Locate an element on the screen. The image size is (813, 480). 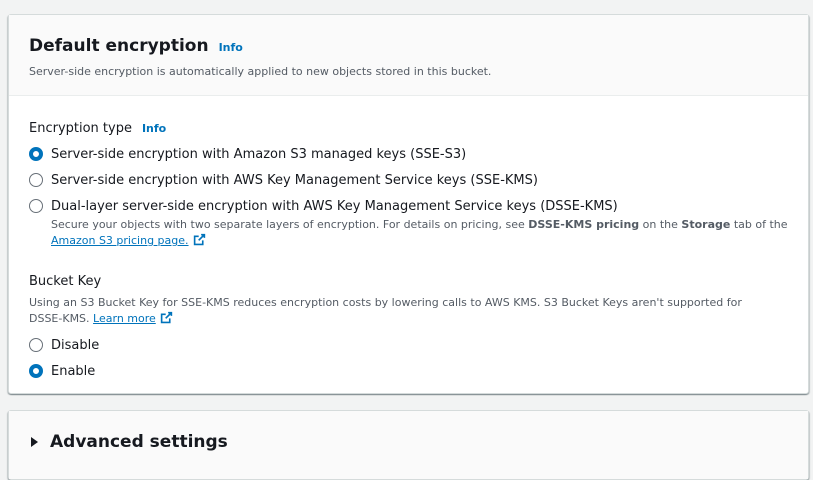
learn-more-link: Learn more is located at coordinates (124, 318).